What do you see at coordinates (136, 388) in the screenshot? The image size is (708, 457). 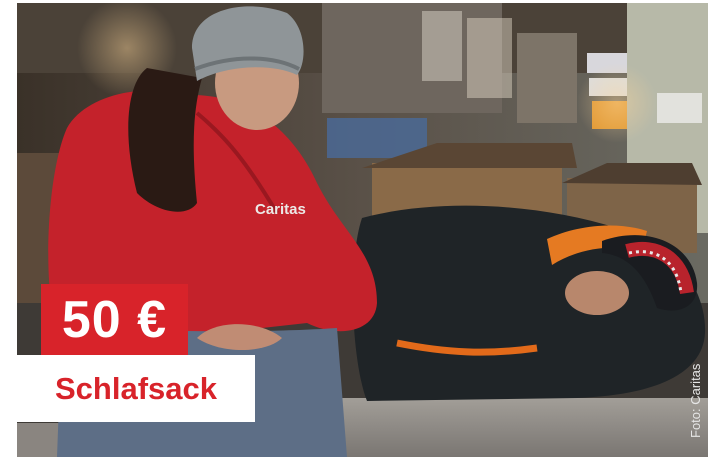 I see `item-label: Schlafsack` at bounding box center [136, 388].